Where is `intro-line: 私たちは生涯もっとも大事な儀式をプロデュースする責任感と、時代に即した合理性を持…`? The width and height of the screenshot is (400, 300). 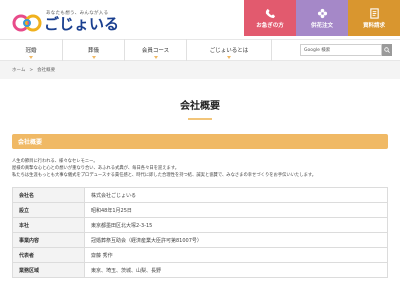 intro-line: 私たちは生涯もっとも大事な儀式をプロデュースする責任感と、時代に即した合理性を持… is located at coordinates (164, 175).